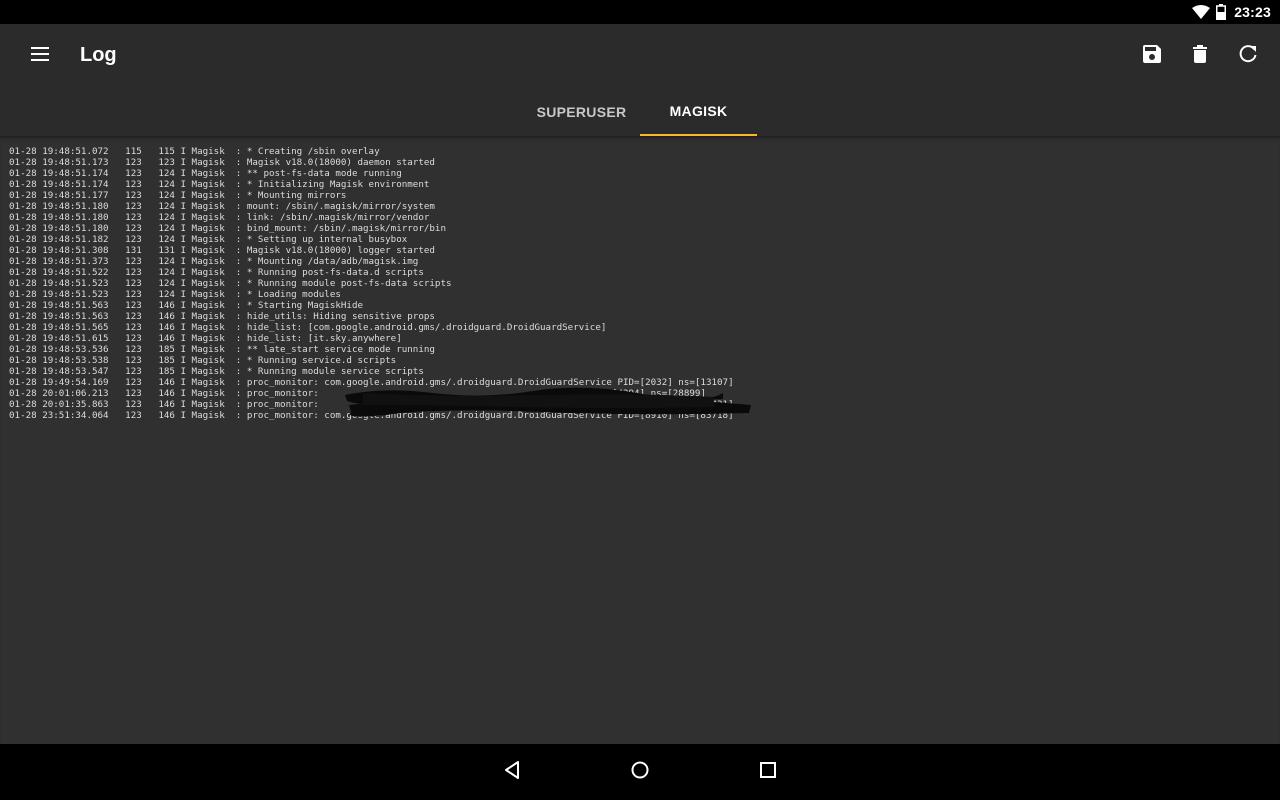 The image size is (1280, 800). I want to click on save-button, so click(1152, 56).